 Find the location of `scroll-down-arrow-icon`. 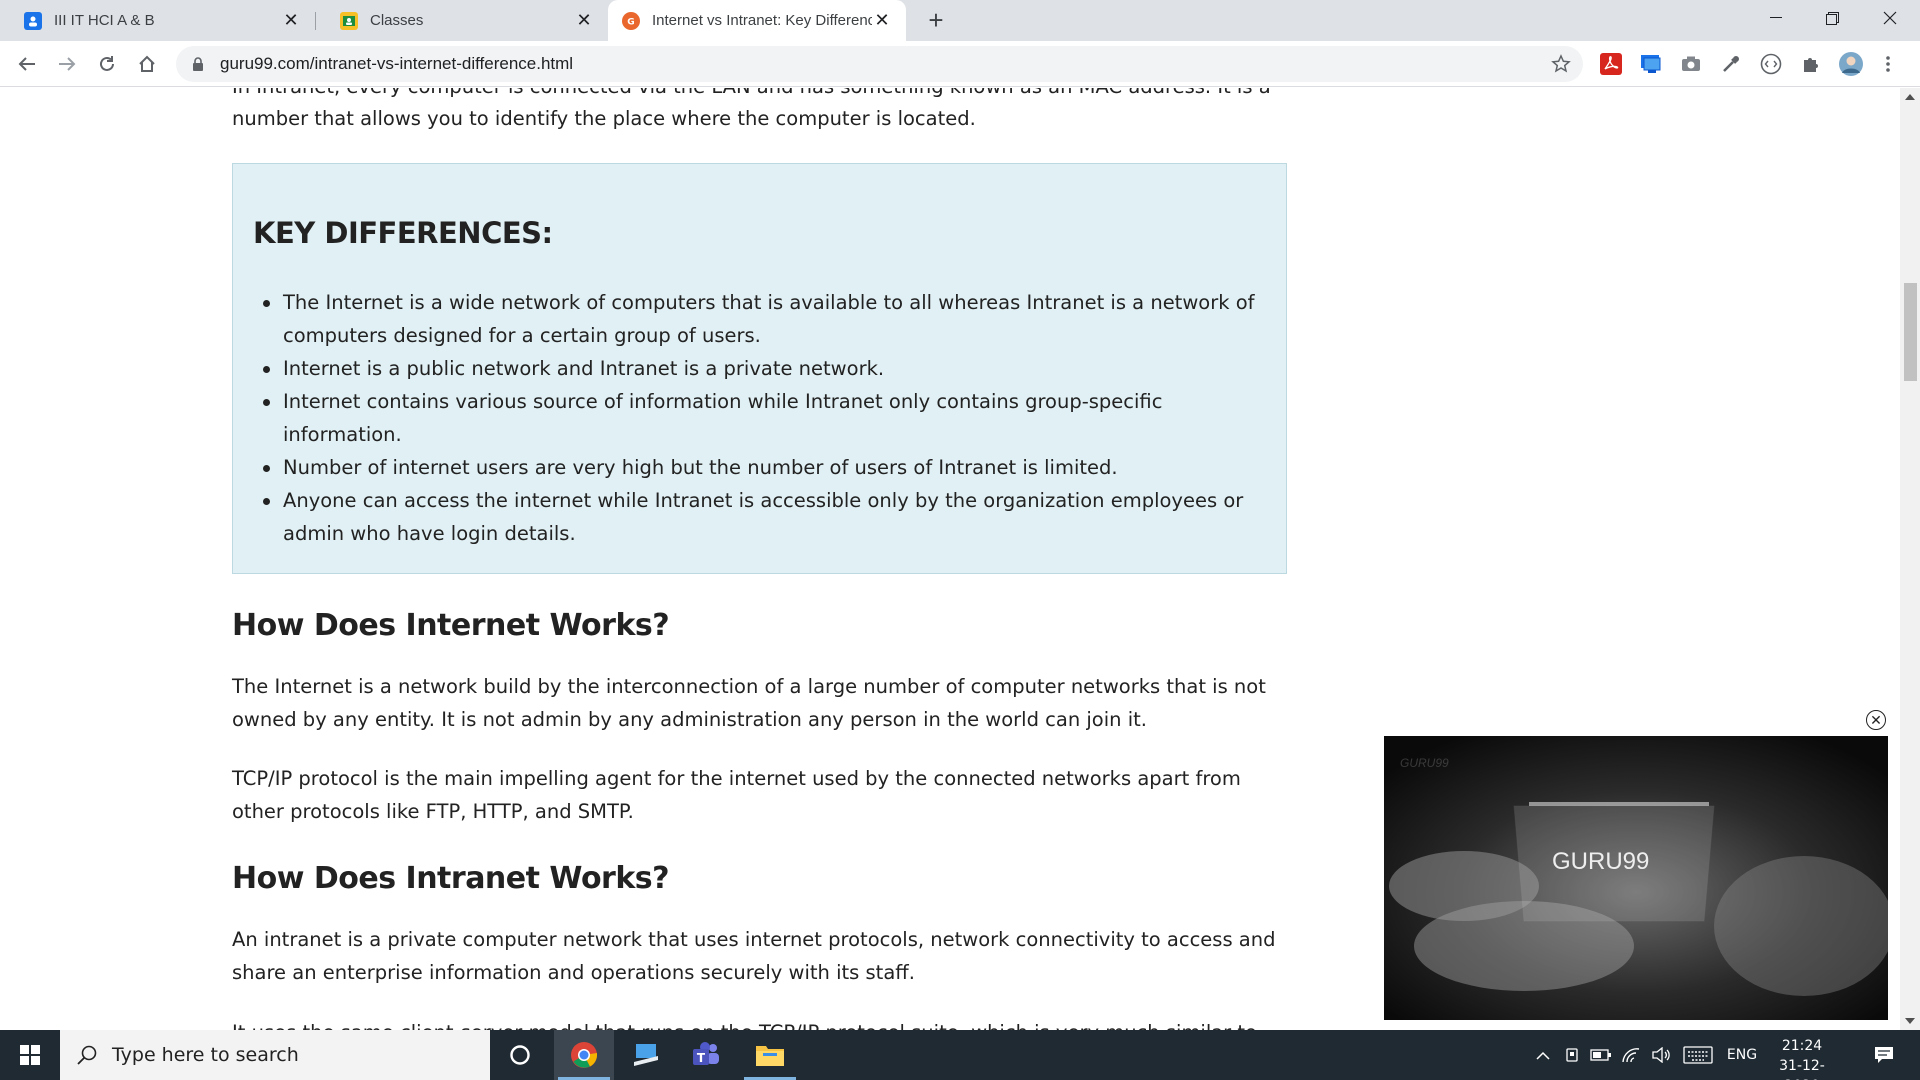

scroll-down-arrow-icon is located at coordinates (1910, 1021).